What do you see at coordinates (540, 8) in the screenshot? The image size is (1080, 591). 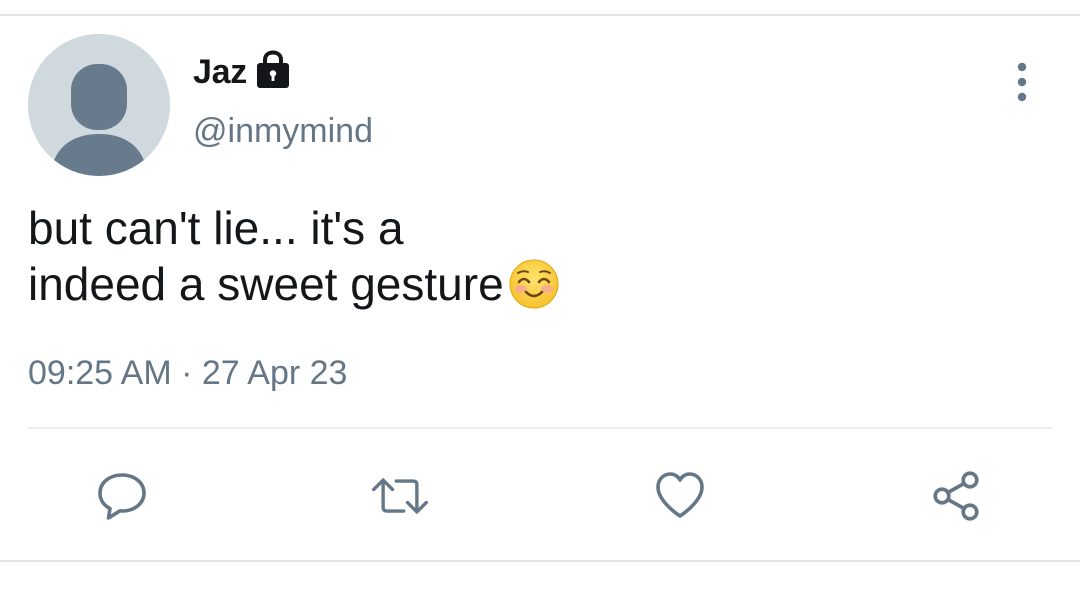 I see `top-border` at bounding box center [540, 8].